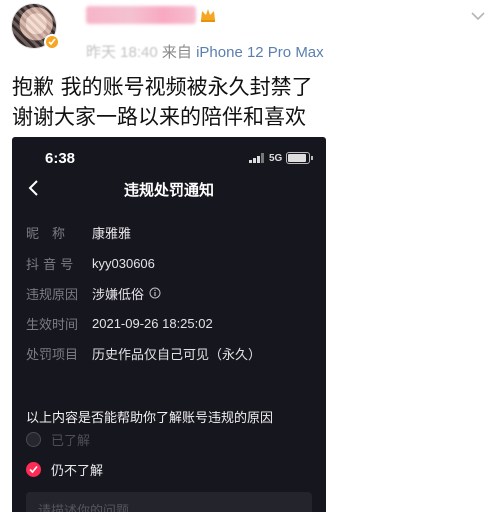 This screenshot has height=512, width=500. Describe the element at coordinates (152, 323) in the screenshot. I see `row-value: 2021-09-26 18:25:02` at that location.